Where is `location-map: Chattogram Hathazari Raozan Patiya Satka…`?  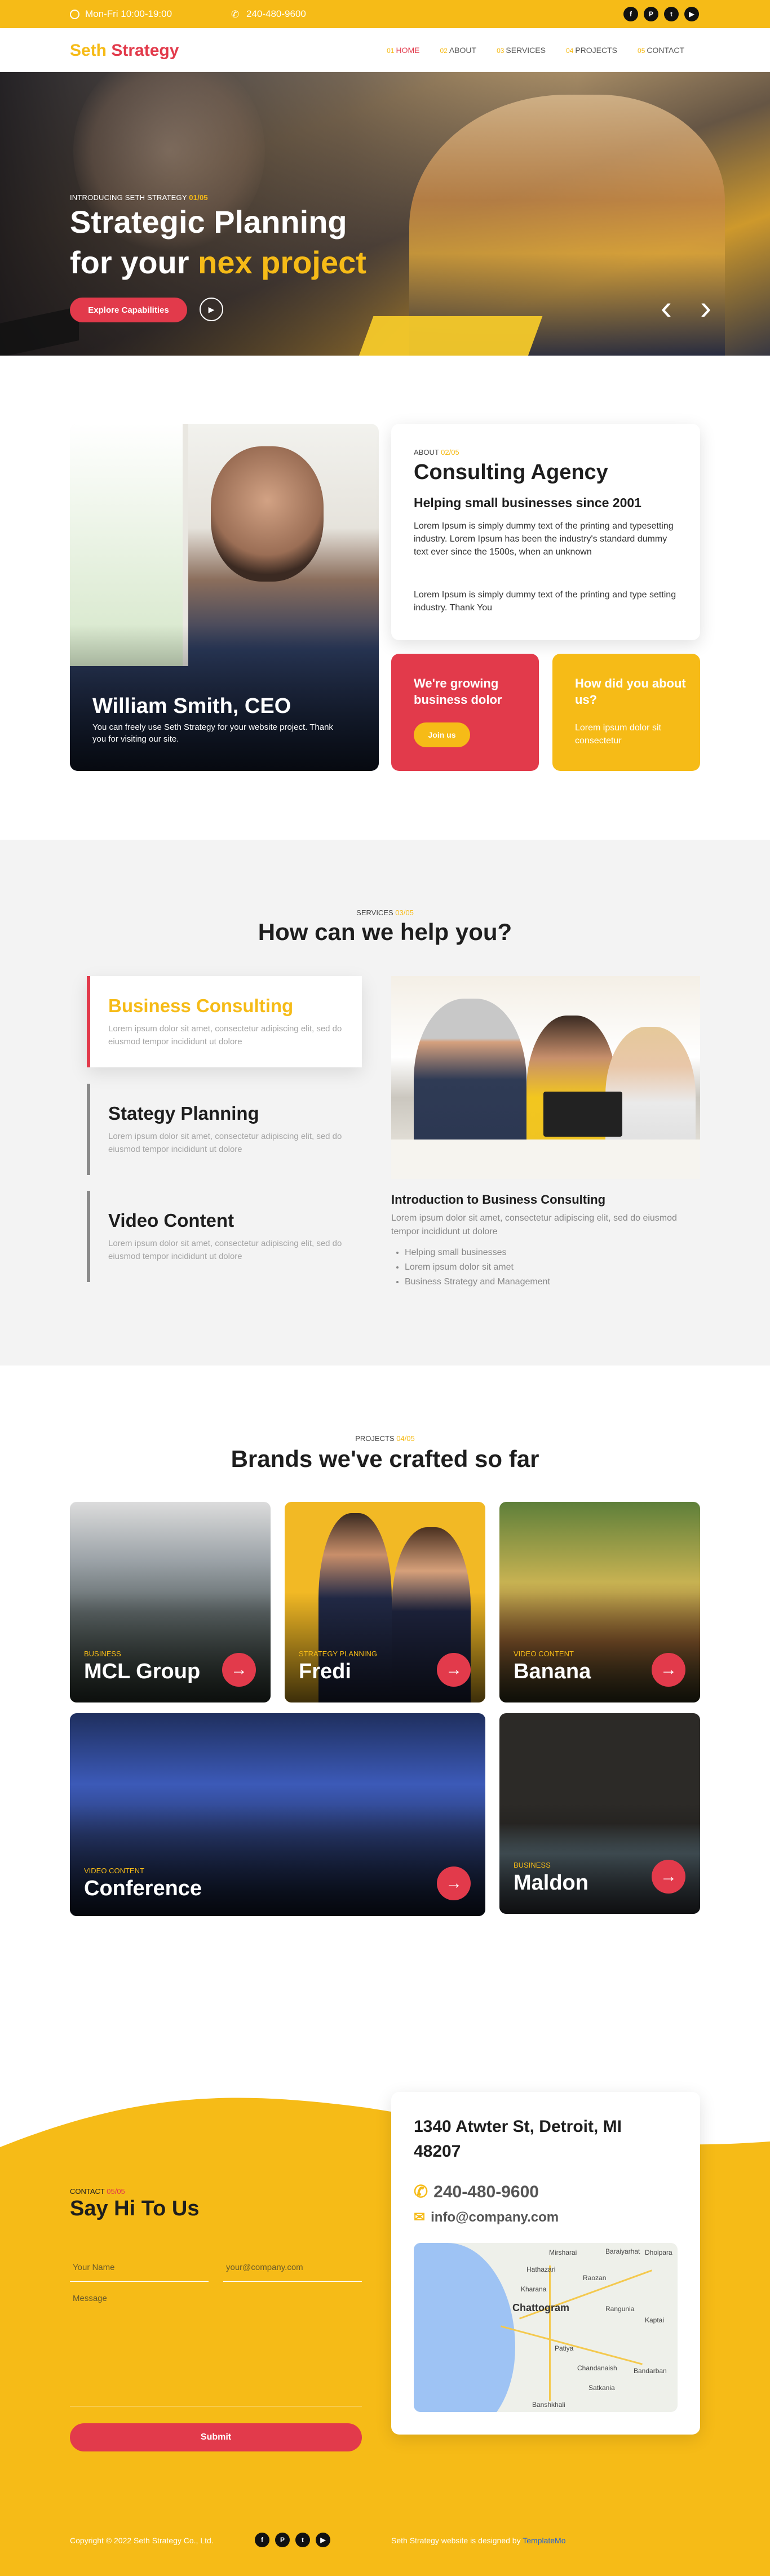 location-map: Chattogram Hathazari Raozan Patiya Satka… is located at coordinates (546, 2327).